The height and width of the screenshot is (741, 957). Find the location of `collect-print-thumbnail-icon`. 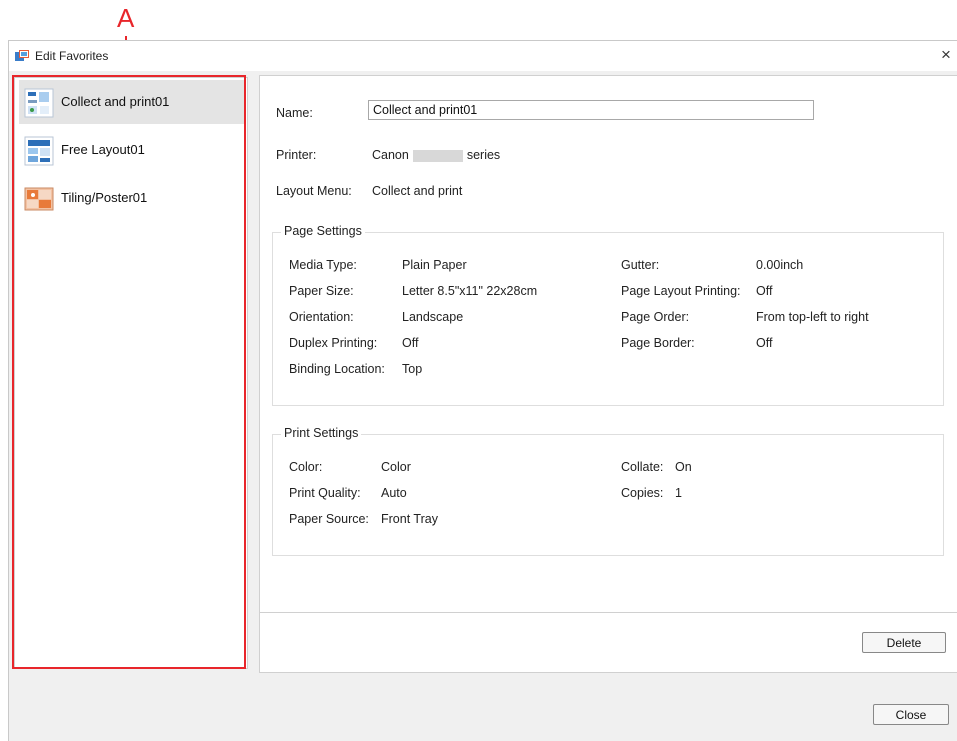

collect-print-thumbnail-icon is located at coordinates (39, 103).